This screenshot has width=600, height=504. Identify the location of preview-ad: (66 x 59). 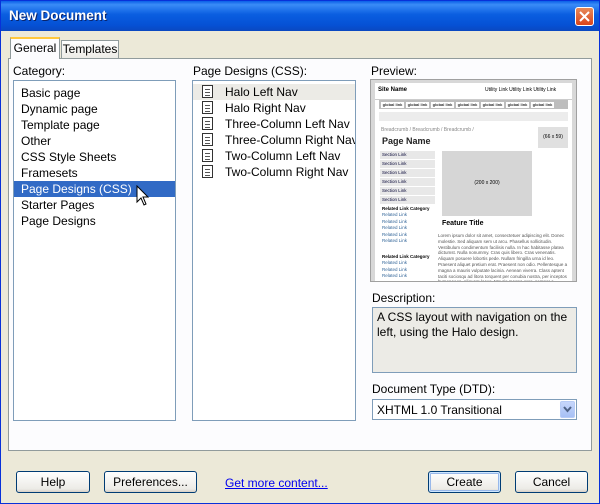
(553, 137).